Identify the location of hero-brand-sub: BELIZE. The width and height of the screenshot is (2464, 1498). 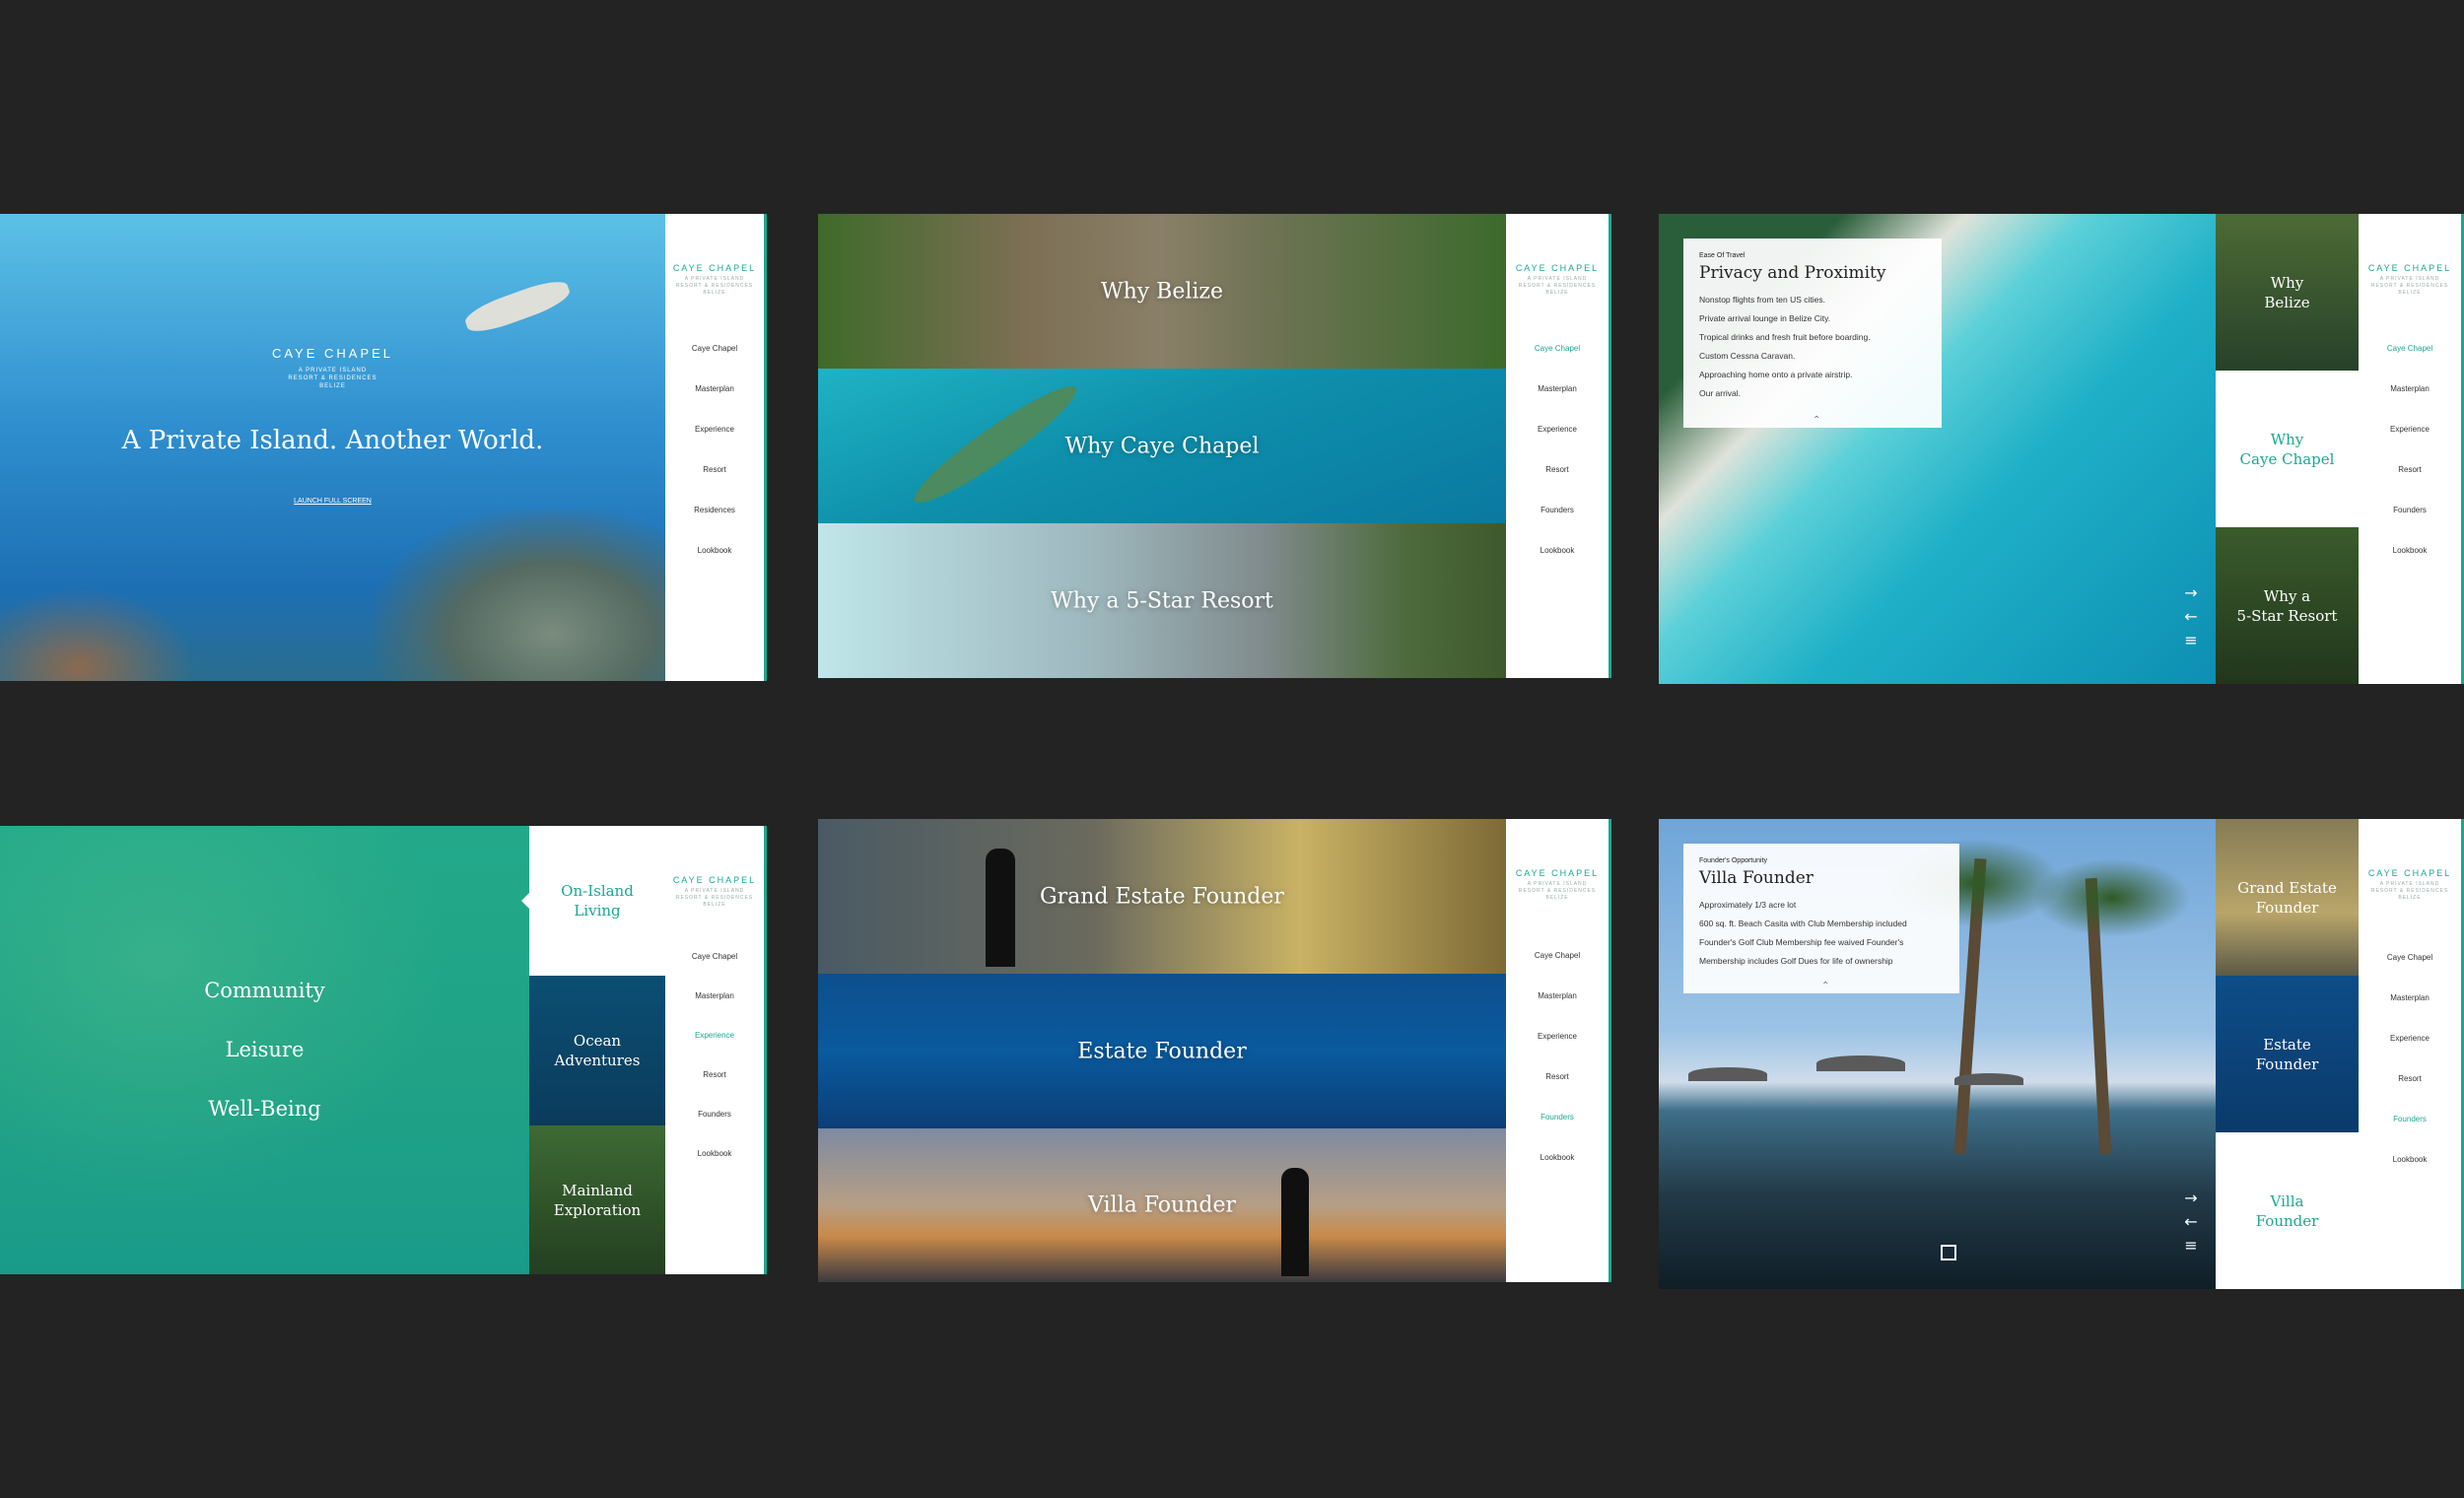
(332, 386).